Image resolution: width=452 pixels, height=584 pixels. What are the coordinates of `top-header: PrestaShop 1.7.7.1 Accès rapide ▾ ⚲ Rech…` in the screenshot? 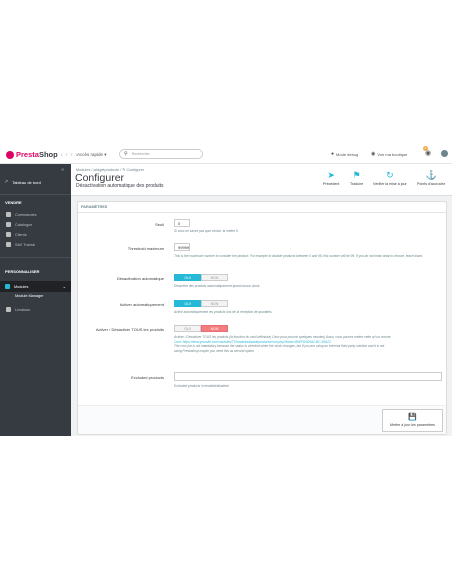 It's located at (226, 155).